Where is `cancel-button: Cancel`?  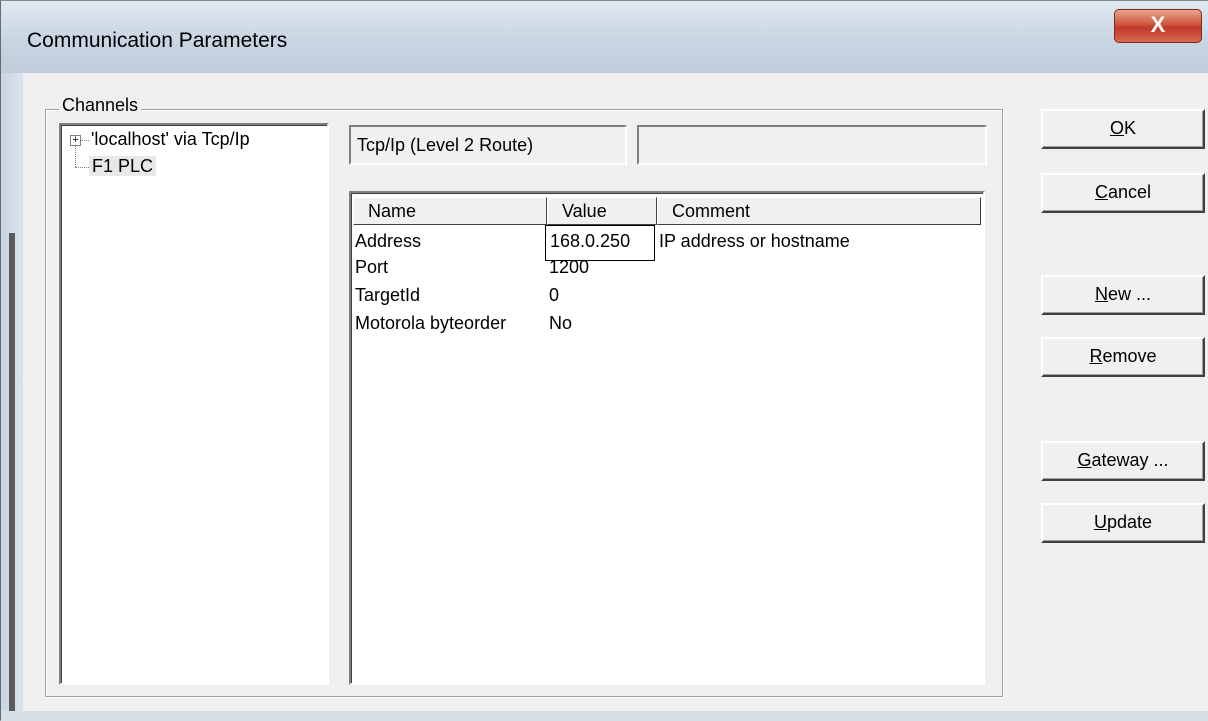 cancel-button: Cancel is located at coordinates (1123, 193).